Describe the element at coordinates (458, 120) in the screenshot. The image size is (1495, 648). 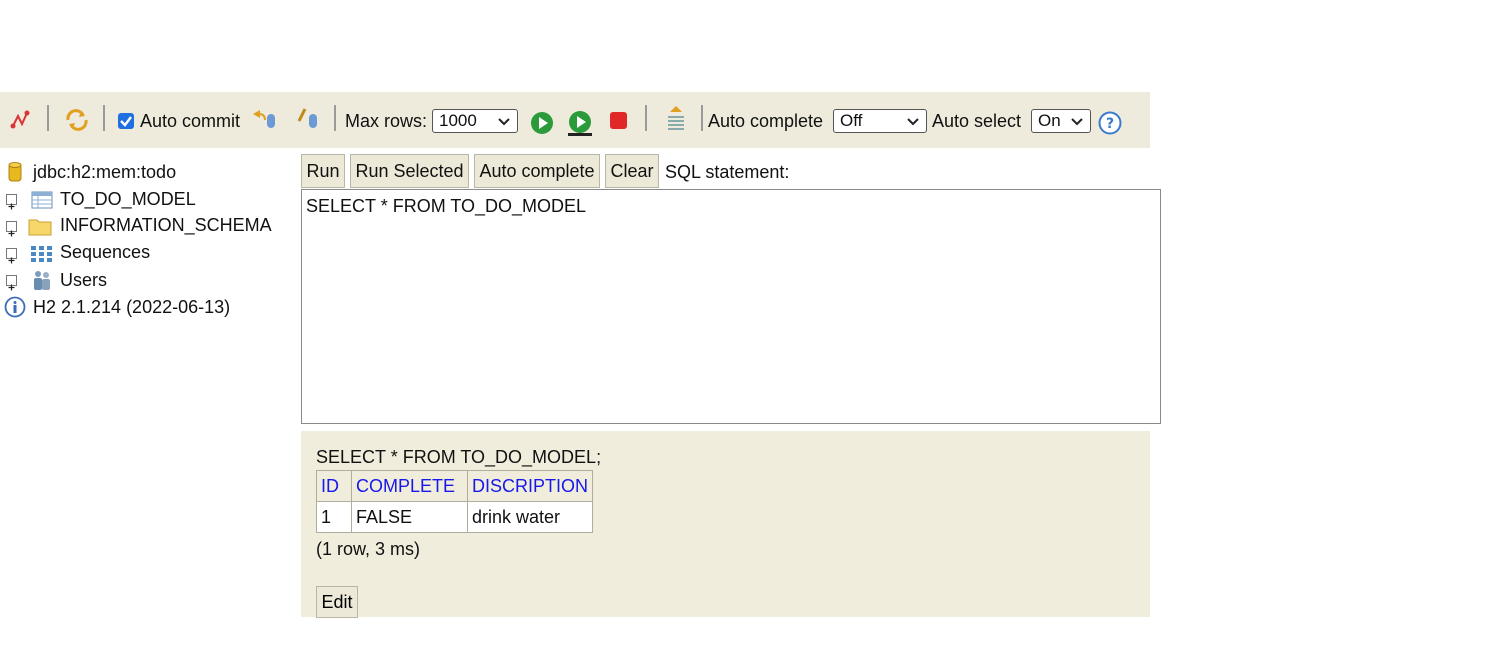
I see `max-rows-value: 1000` at that location.